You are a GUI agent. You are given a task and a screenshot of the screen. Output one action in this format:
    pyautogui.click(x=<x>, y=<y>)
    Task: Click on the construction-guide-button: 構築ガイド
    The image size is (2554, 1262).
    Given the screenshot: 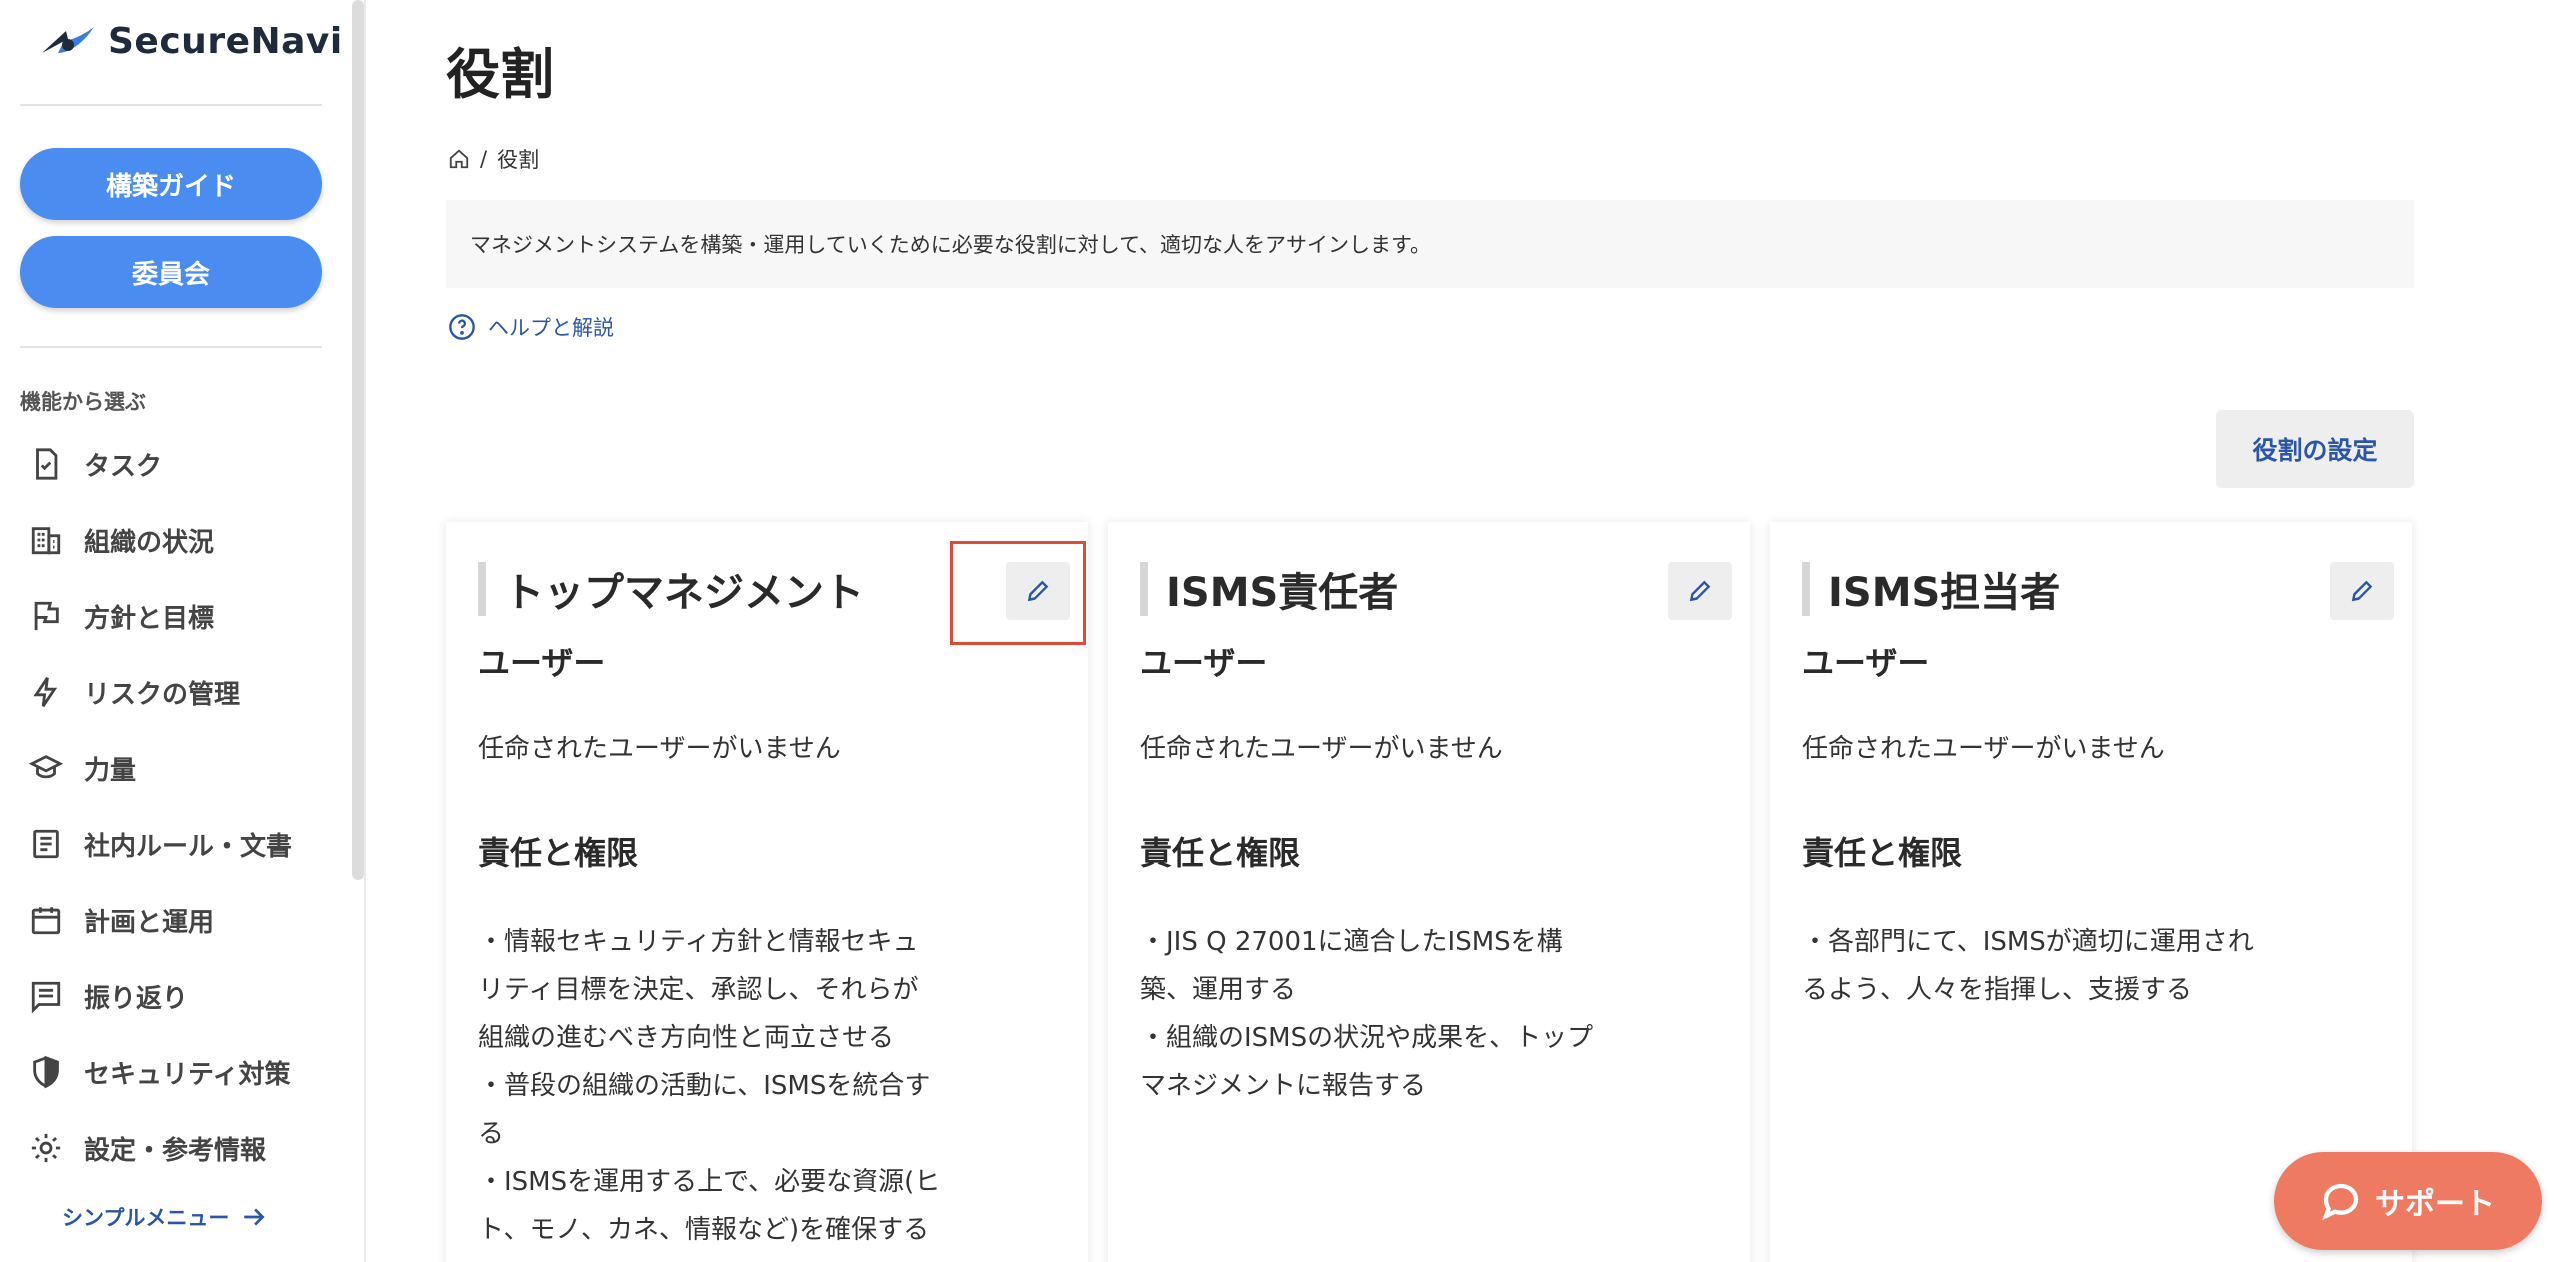 What is the action you would take?
    pyautogui.click(x=171, y=184)
    